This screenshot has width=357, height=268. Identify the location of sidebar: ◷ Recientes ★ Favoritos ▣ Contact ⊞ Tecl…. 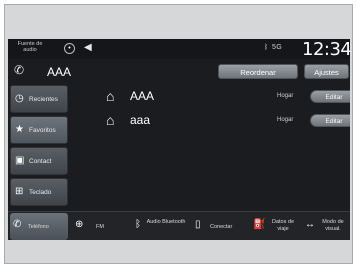
(38, 147).